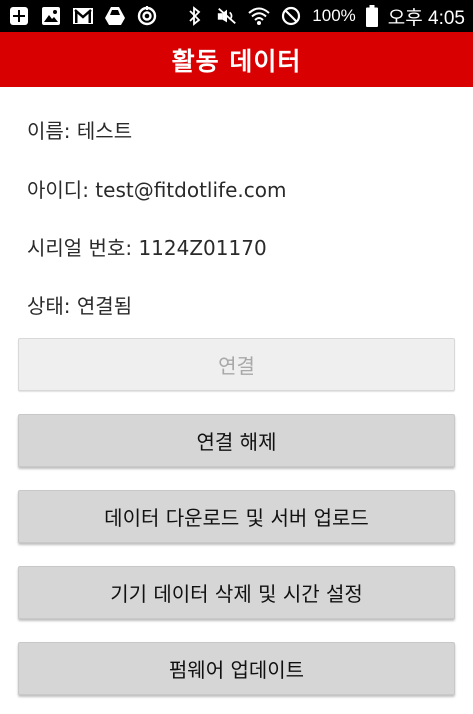  I want to click on blocked-icon, so click(291, 16).